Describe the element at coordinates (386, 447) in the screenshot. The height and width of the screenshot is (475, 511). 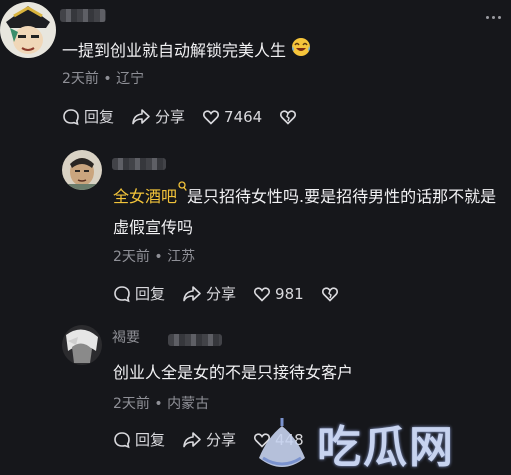
I see `watermark-text: 吃瓜网` at that location.